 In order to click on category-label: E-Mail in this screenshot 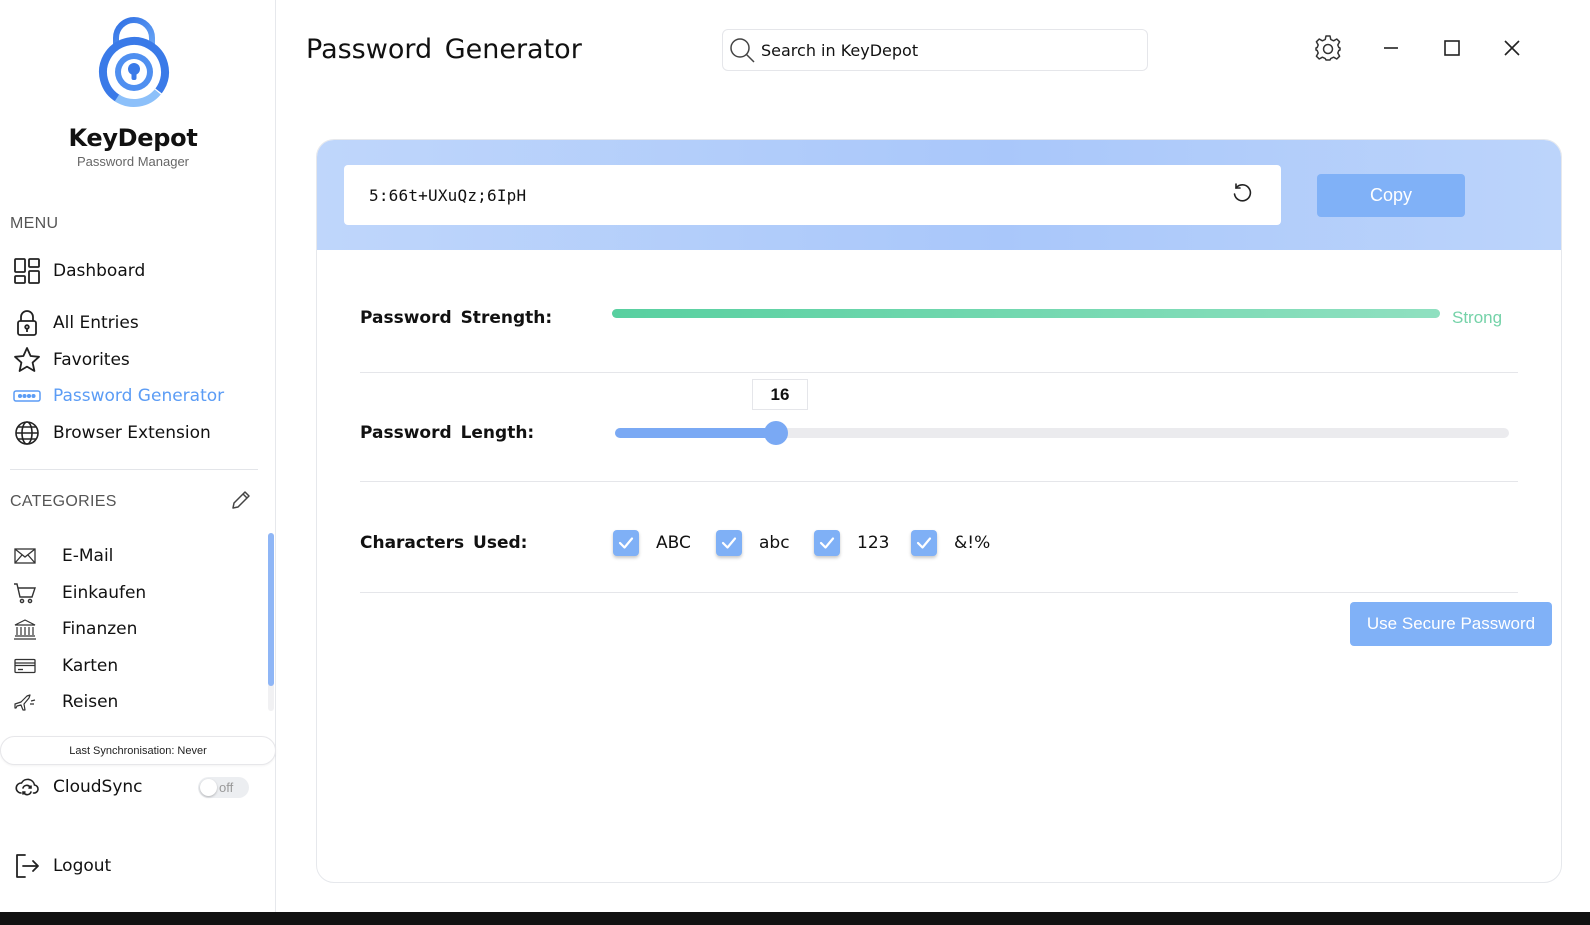, I will do `click(88, 556)`.